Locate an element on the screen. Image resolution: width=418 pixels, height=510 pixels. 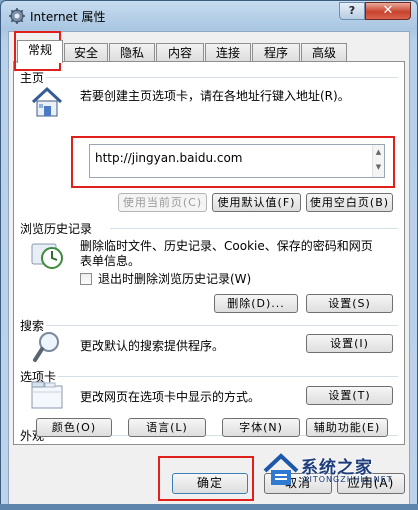
tab-connections: 连接 is located at coordinates (228, 52).